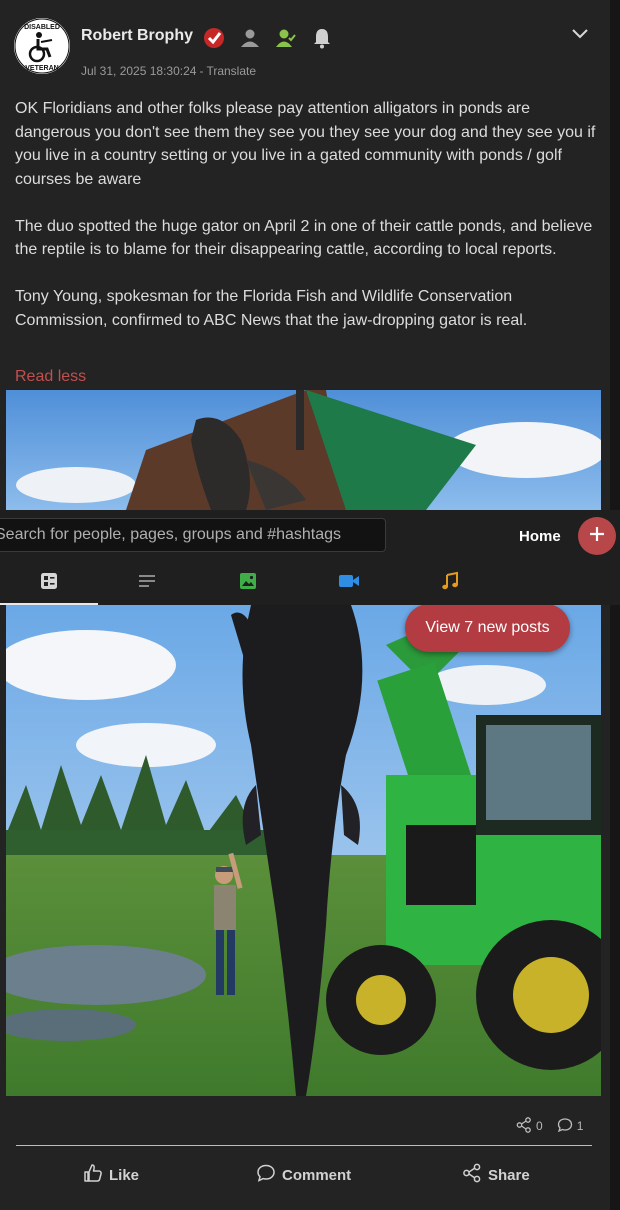  I want to click on read-less-link: Read less, so click(50, 377).